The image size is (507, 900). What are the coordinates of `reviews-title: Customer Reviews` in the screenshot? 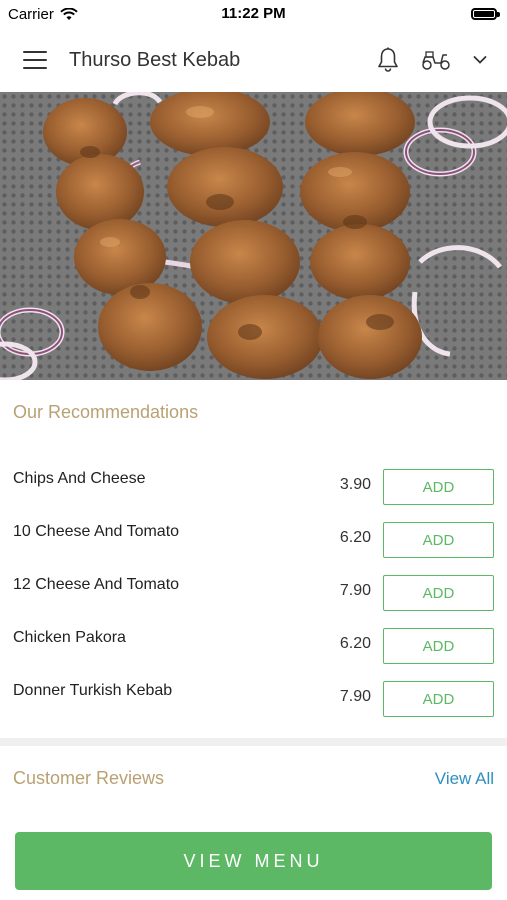 It's located at (89, 778).